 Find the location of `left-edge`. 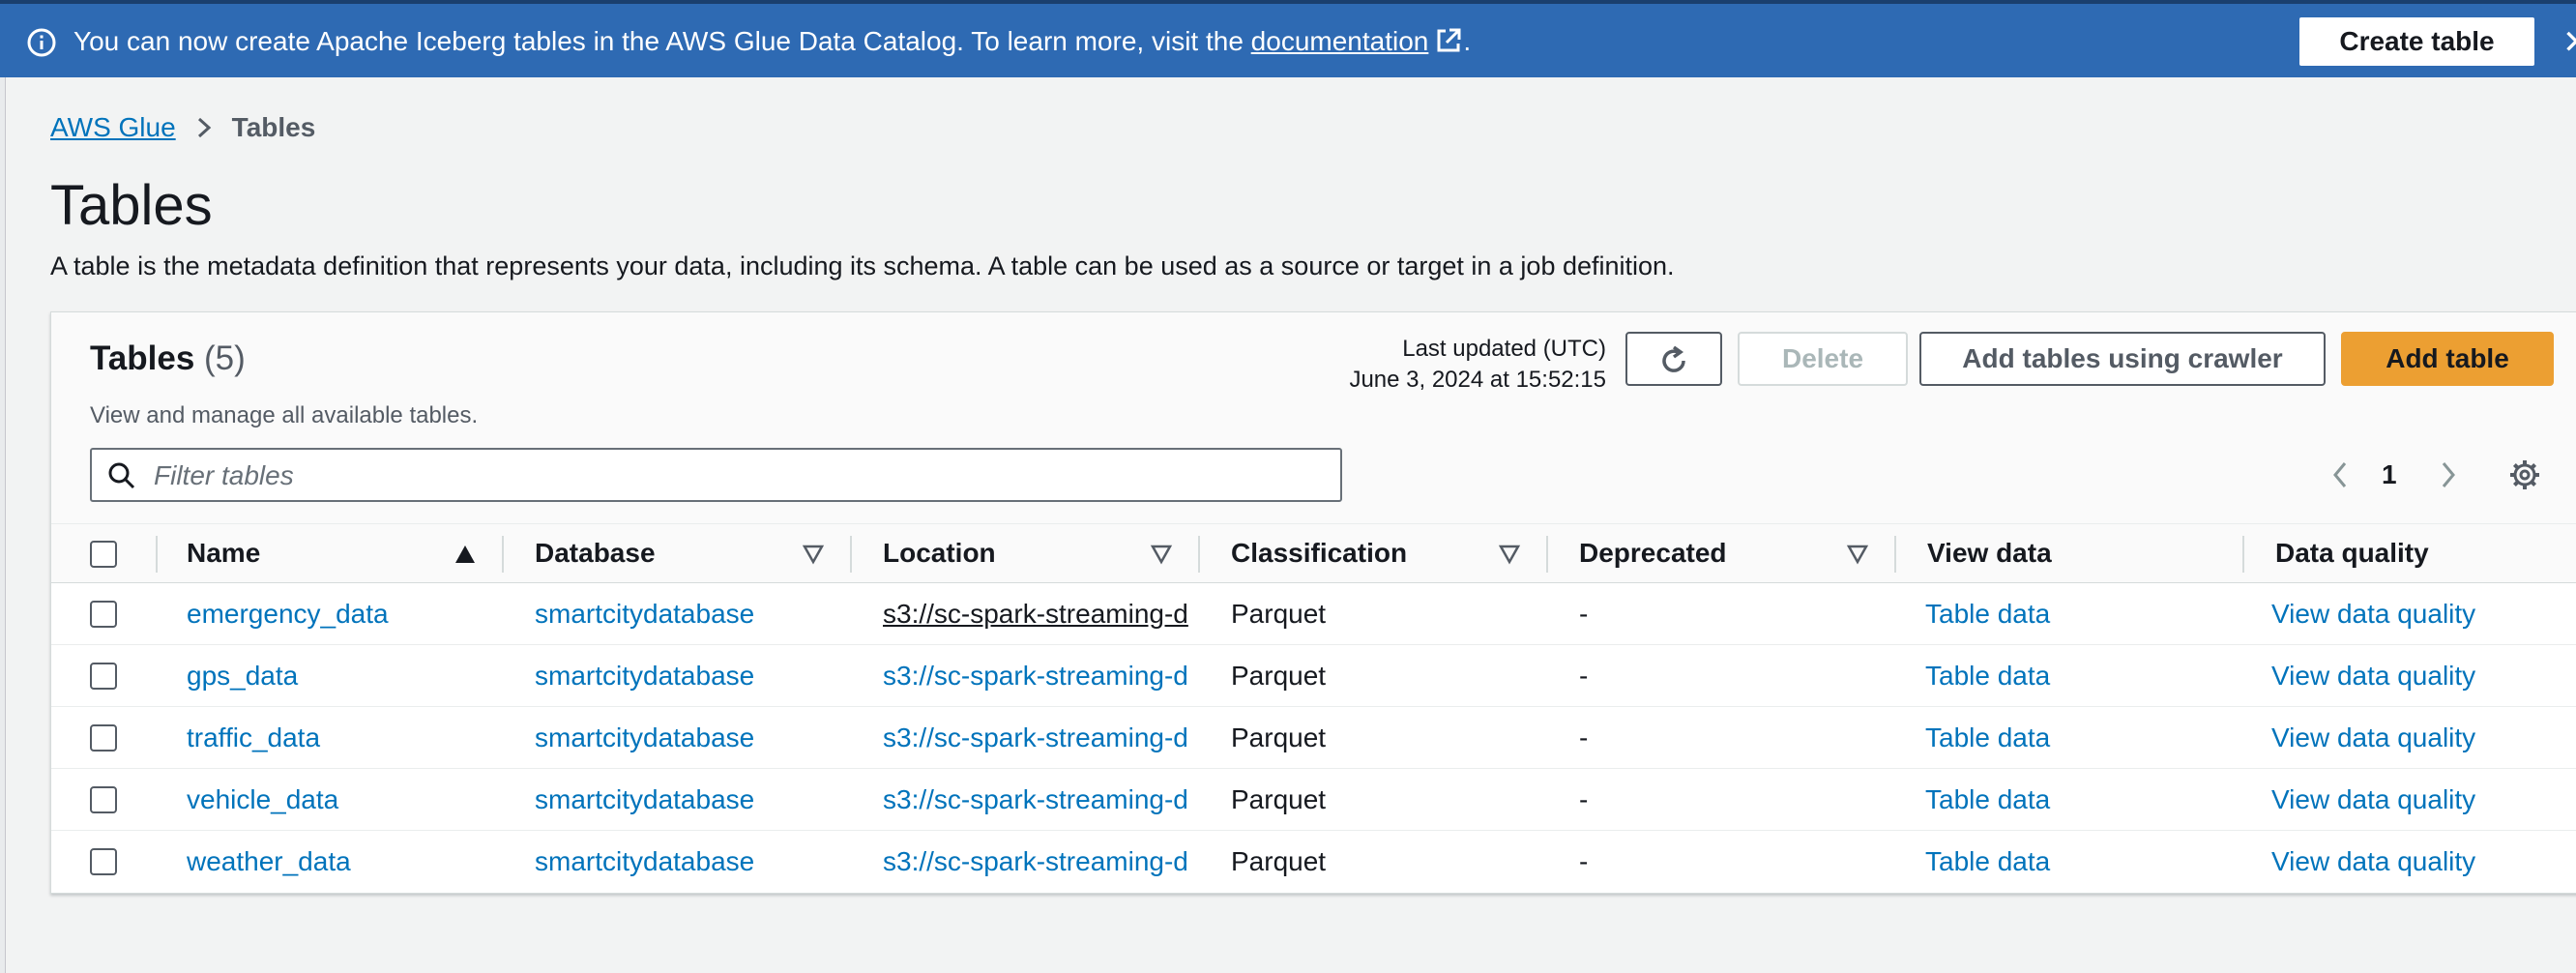

left-edge is located at coordinates (3, 487).